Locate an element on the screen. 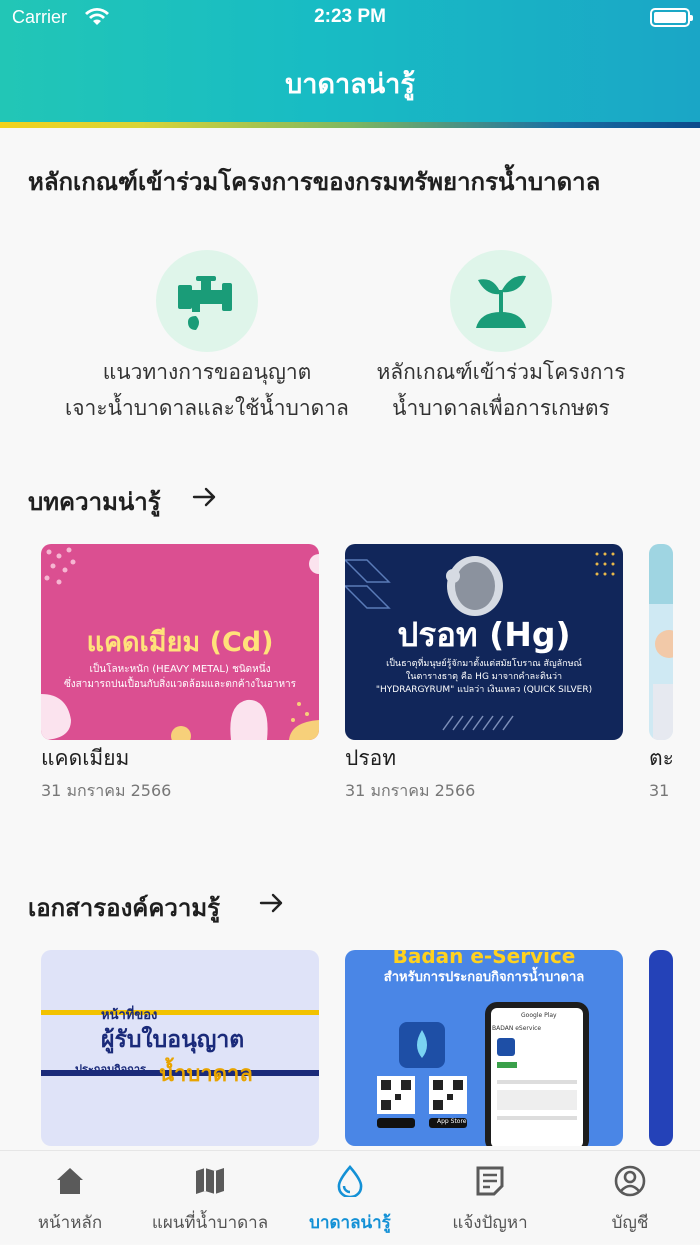 This screenshot has height=1245, width=700. app-header: Carrier 2:23 PM บาดาลน่ารู้ is located at coordinates (350, 64).